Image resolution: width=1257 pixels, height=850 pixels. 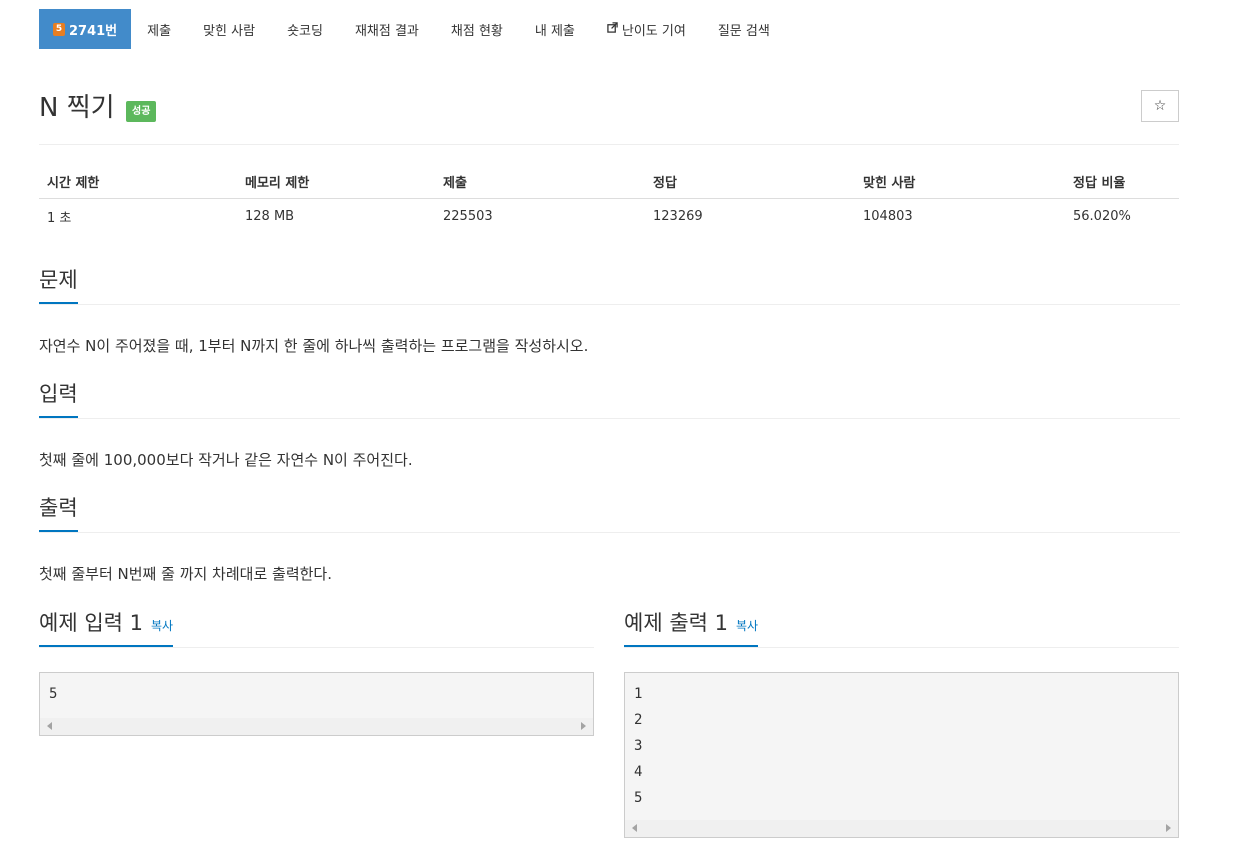 What do you see at coordinates (93, 31) in the screenshot?
I see `tab-problem-label: 2741번` at bounding box center [93, 31].